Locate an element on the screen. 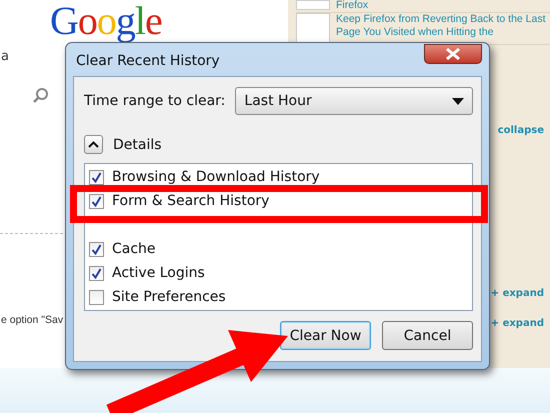 The image size is (550, 413). article-link: Keep Firefox from Reverting Back to the Last Page You Visited when Hitting the is located at coordinates (443, 26).